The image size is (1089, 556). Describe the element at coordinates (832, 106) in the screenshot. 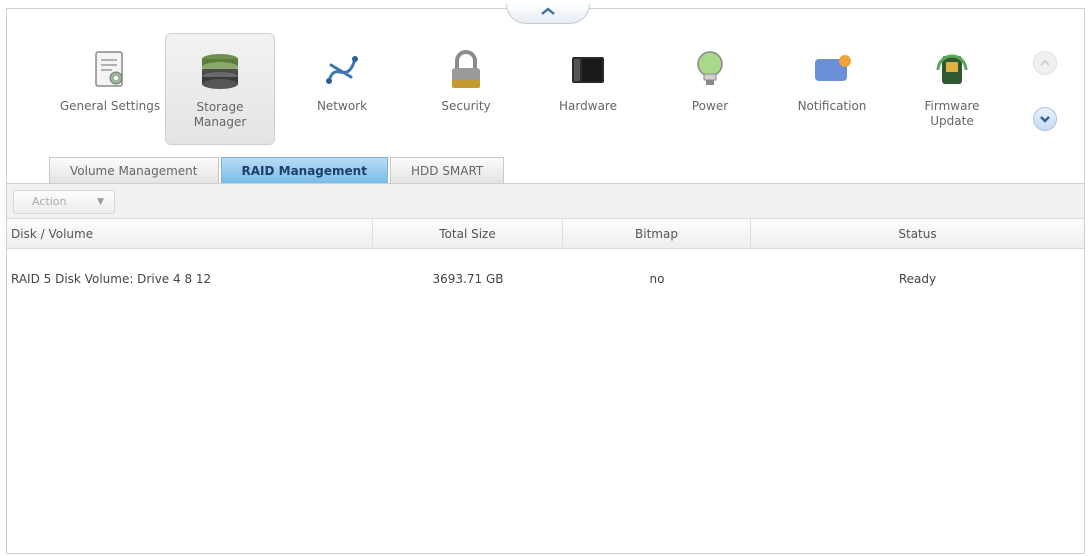

I see `toolbar-notification-label: Notification` at that location.